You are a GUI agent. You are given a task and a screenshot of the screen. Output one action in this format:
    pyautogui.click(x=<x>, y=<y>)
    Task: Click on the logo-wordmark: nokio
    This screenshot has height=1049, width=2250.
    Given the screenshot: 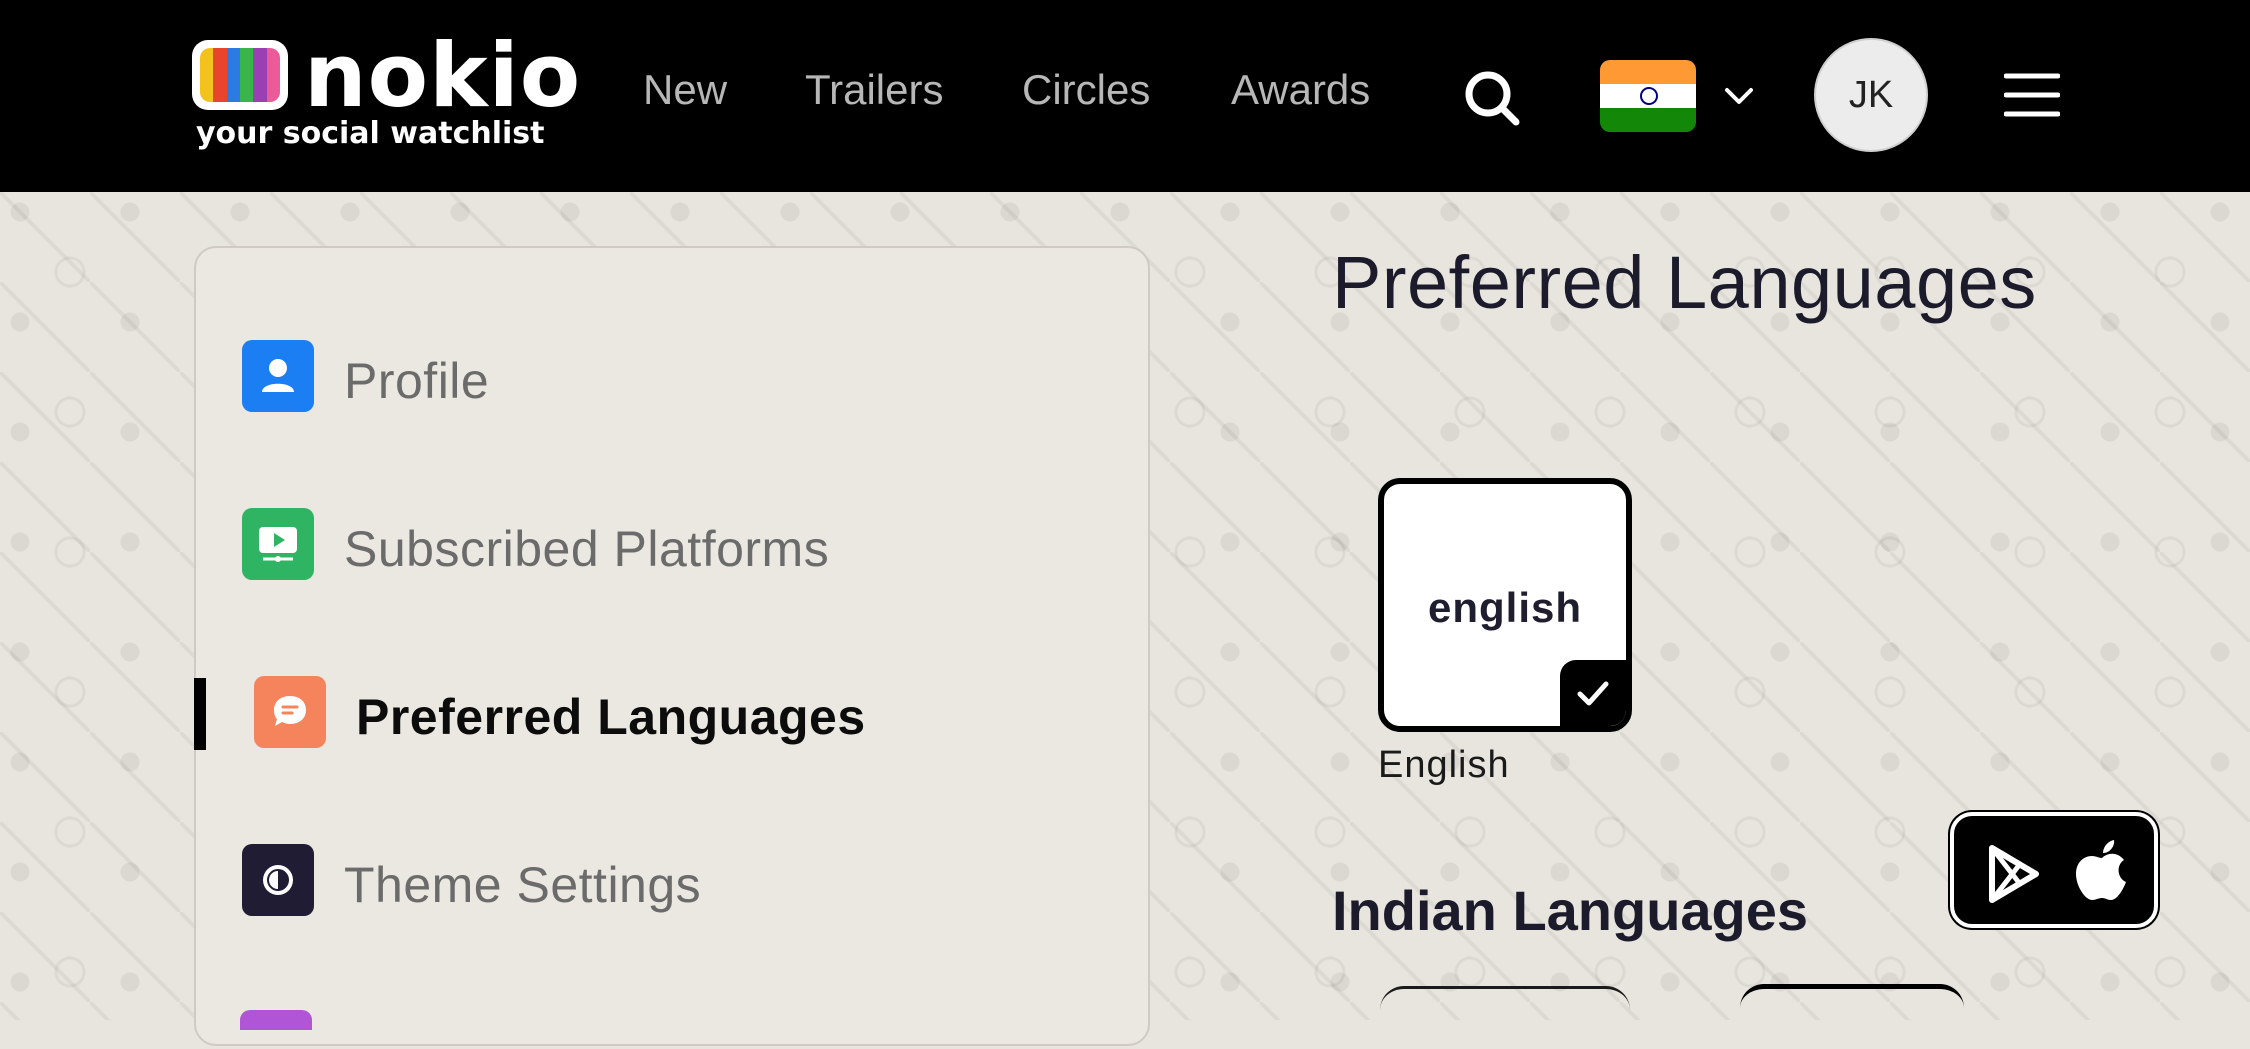 What is the action you would take?
    pyautogui.click(x=443, y=75)
    